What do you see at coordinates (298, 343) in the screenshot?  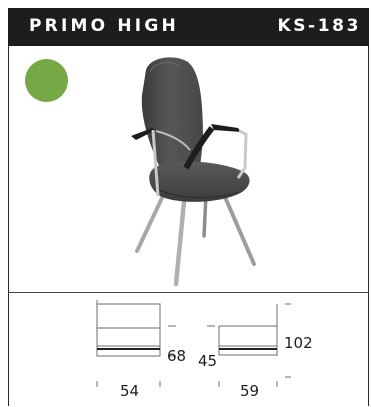 I see `total-height-label: 102` at bounding box center [298, 343].